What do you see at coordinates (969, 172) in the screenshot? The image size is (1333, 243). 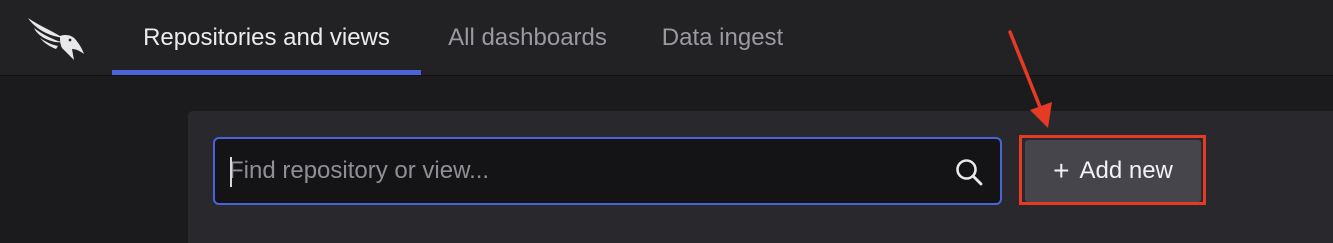 I see `search-icon` at bounding box center [969, 172].